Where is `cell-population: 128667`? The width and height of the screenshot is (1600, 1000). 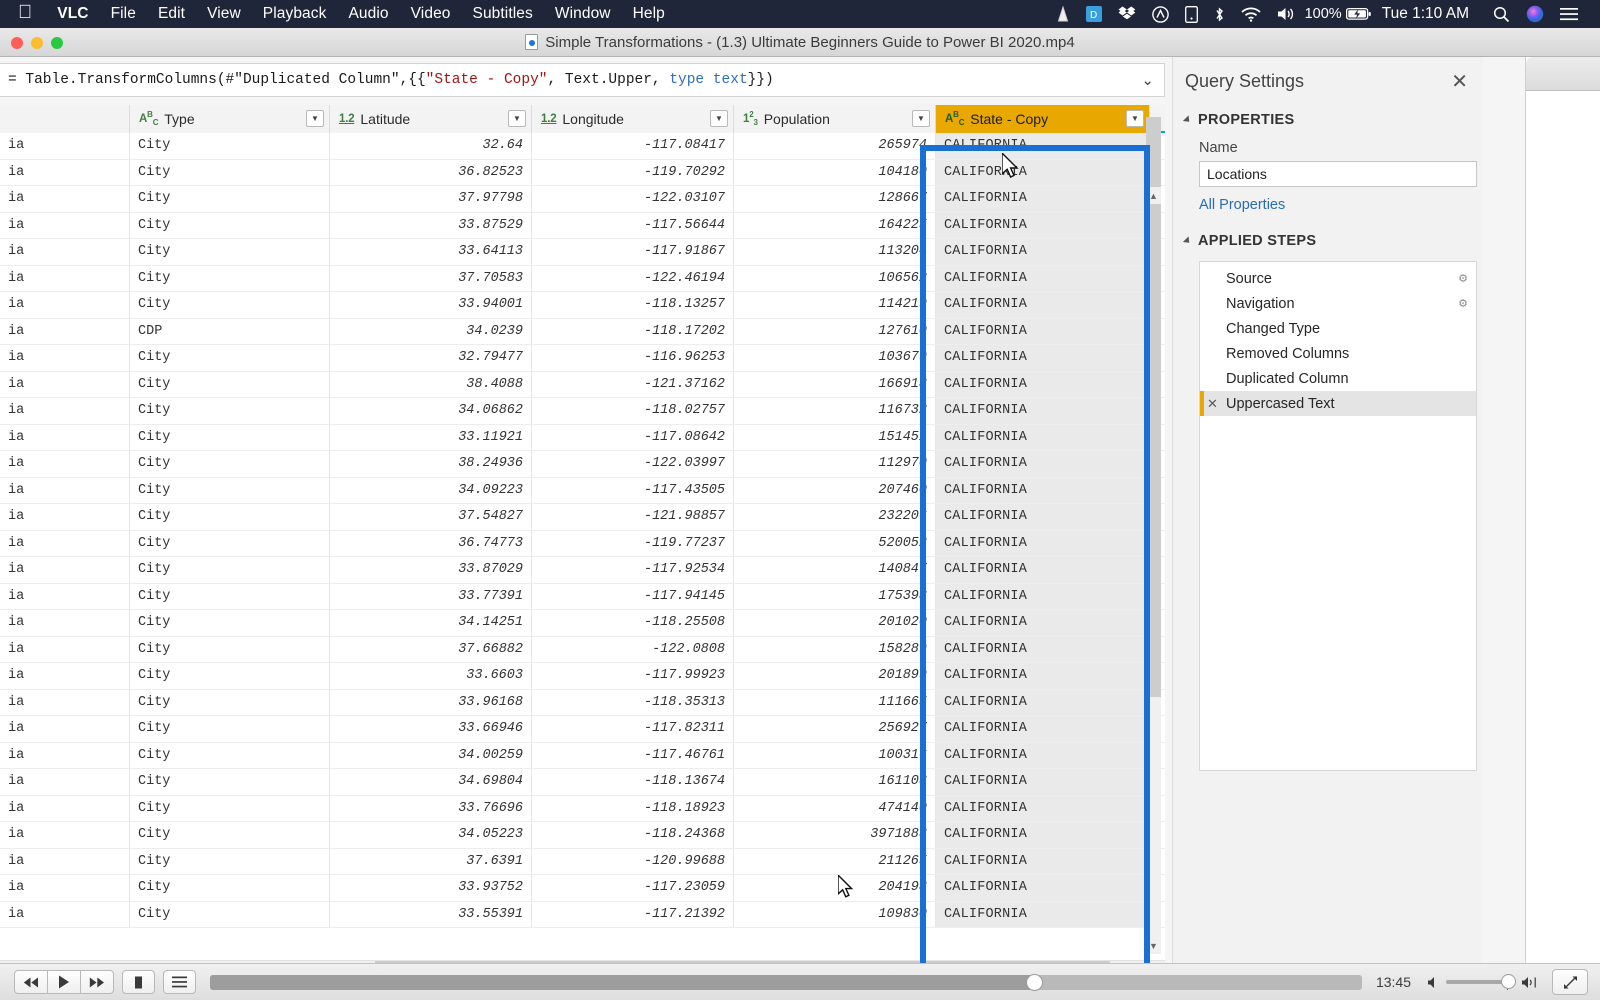
cell-population: 128667 is located at coordinates (835, 199).